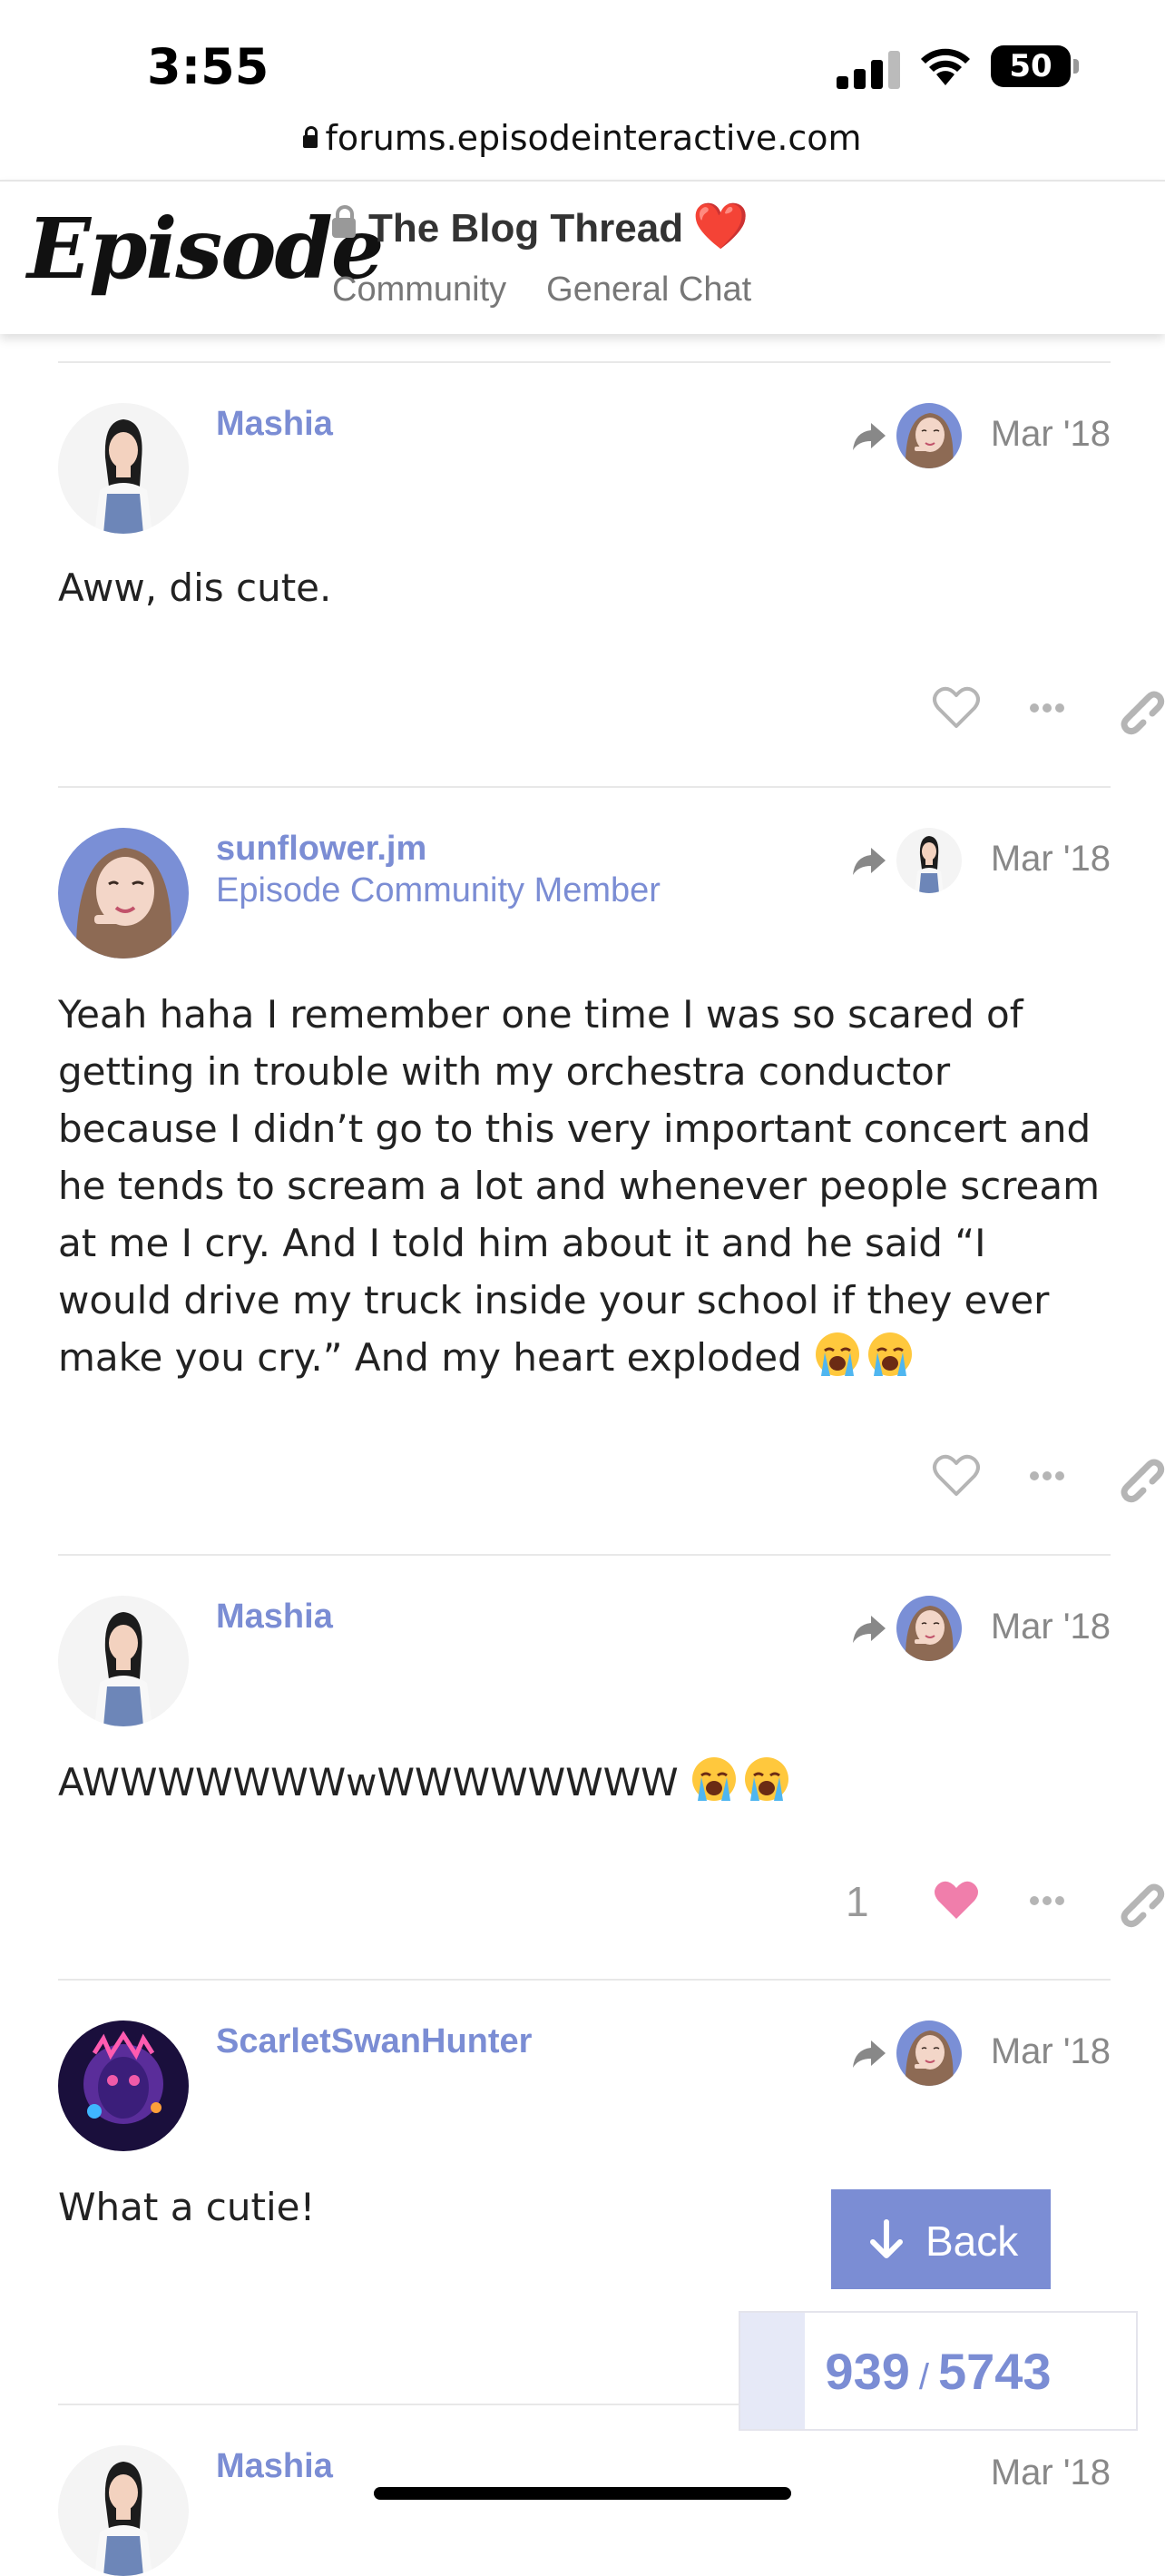  I want to click on back-button-label: Back, so click(972, 2241).